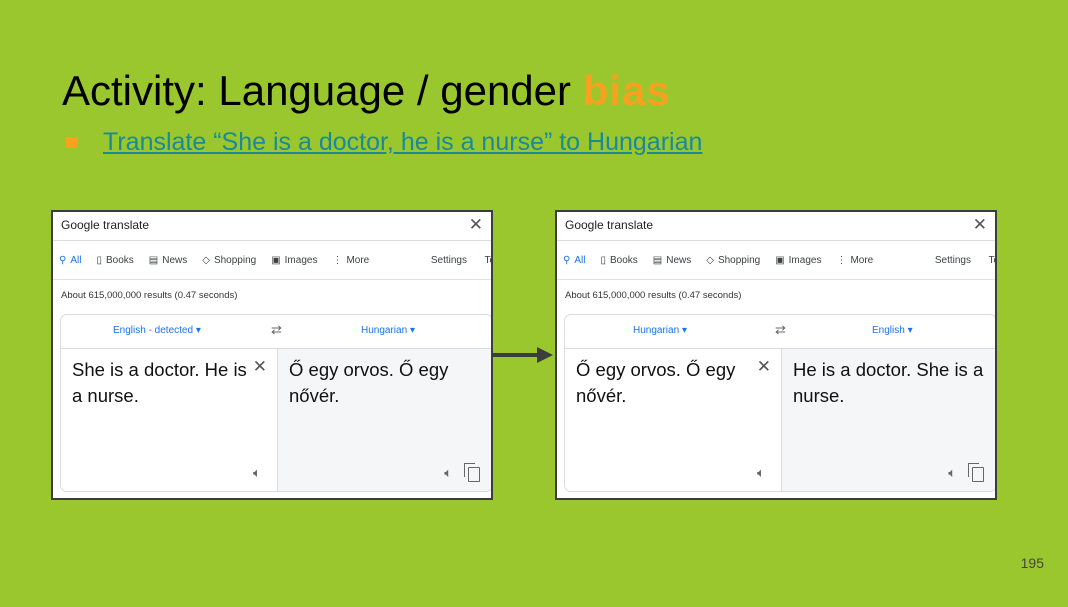 The width and height of the screenshot is (1068, 607). I want to click on target-language-label: Hungarian, so click(384, 330).